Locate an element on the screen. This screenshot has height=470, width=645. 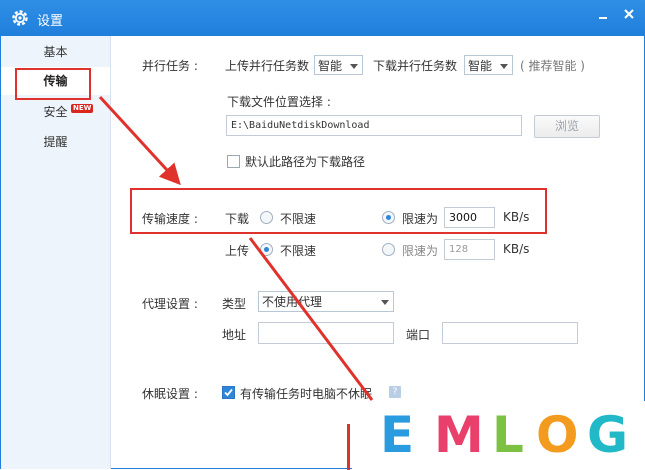
arrow-speed-to-save is located at coordinates (311, 319).